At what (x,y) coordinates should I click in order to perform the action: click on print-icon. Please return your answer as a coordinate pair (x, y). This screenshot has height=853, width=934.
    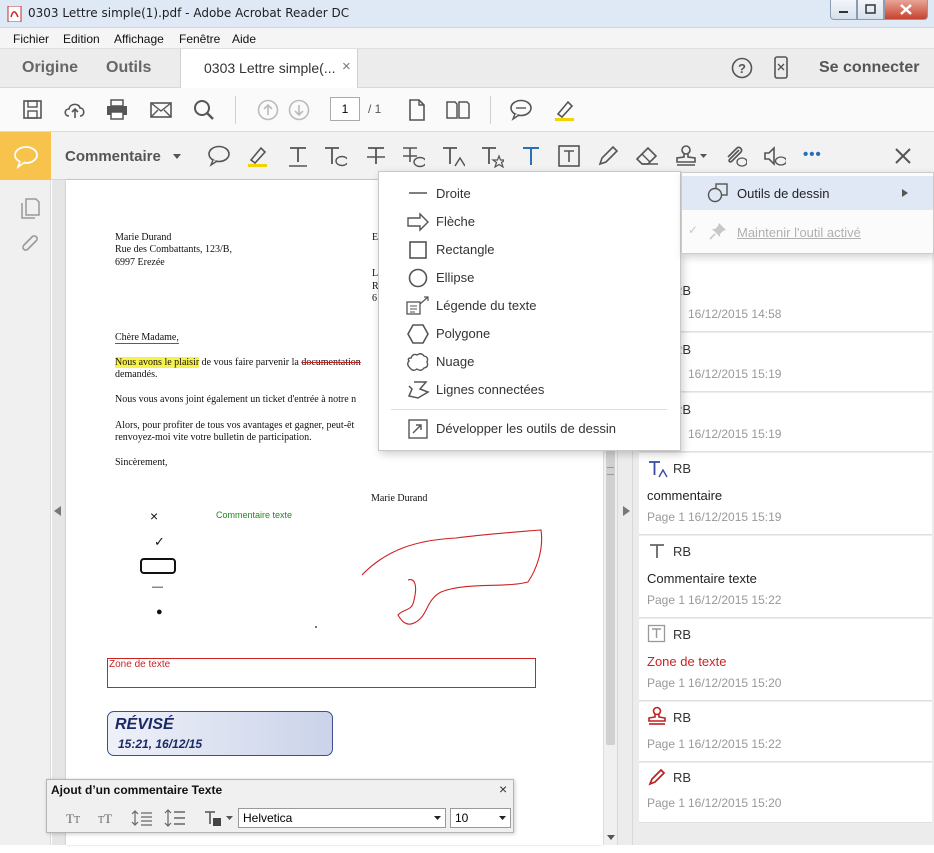
    Looking at the image, I should click on (117, 110).